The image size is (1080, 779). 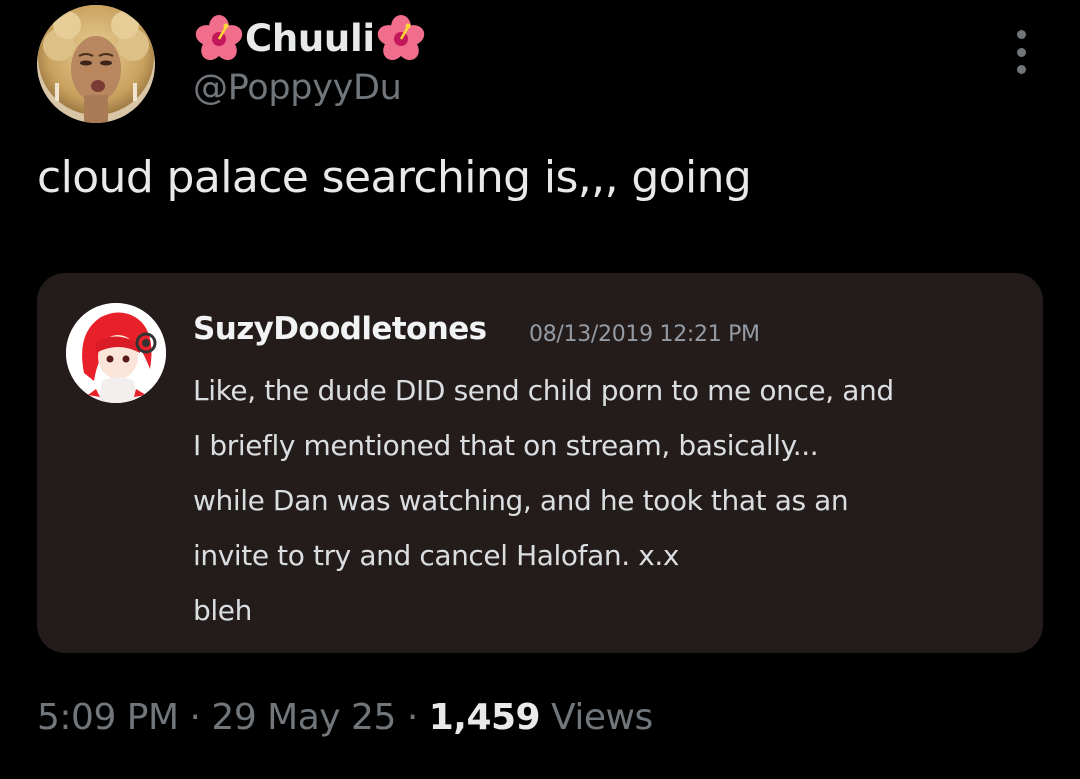 What do you see at coordinates (303, 717) in the screenshot?
I see `tweet-date: 29 May 25` at bounding box center [303, 717].